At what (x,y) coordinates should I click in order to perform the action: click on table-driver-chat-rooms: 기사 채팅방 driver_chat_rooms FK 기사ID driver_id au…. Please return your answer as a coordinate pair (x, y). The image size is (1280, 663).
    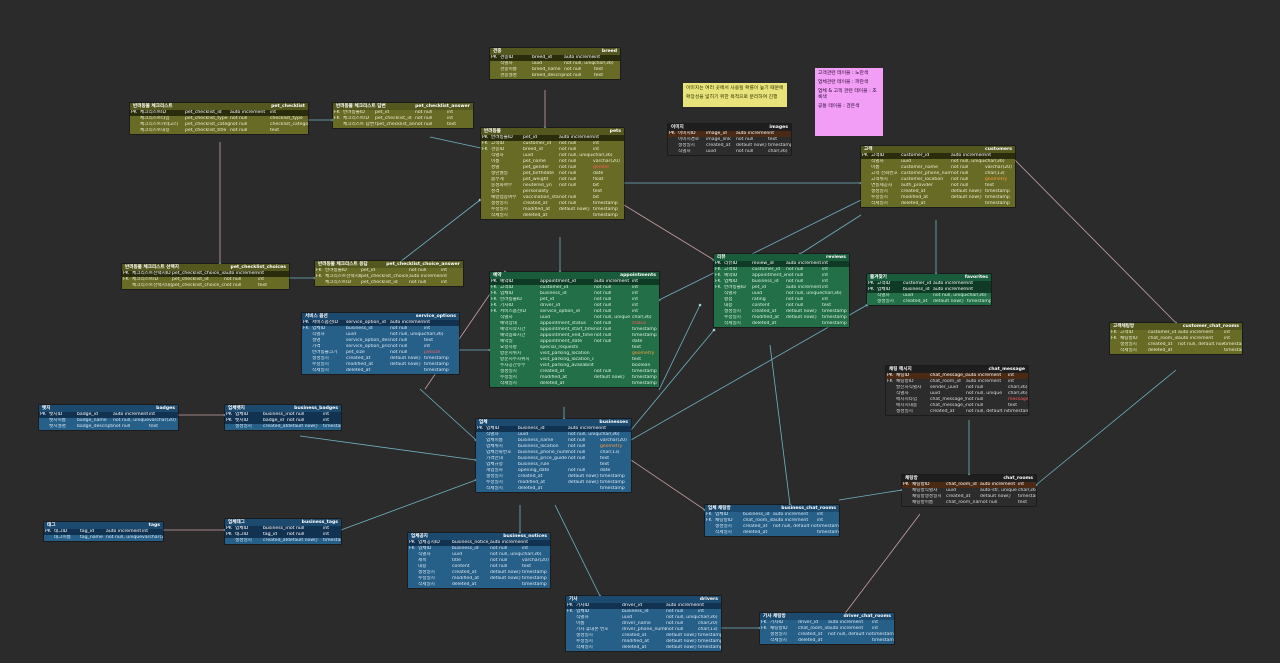
    Looking at the image, I should click on (827, 628).